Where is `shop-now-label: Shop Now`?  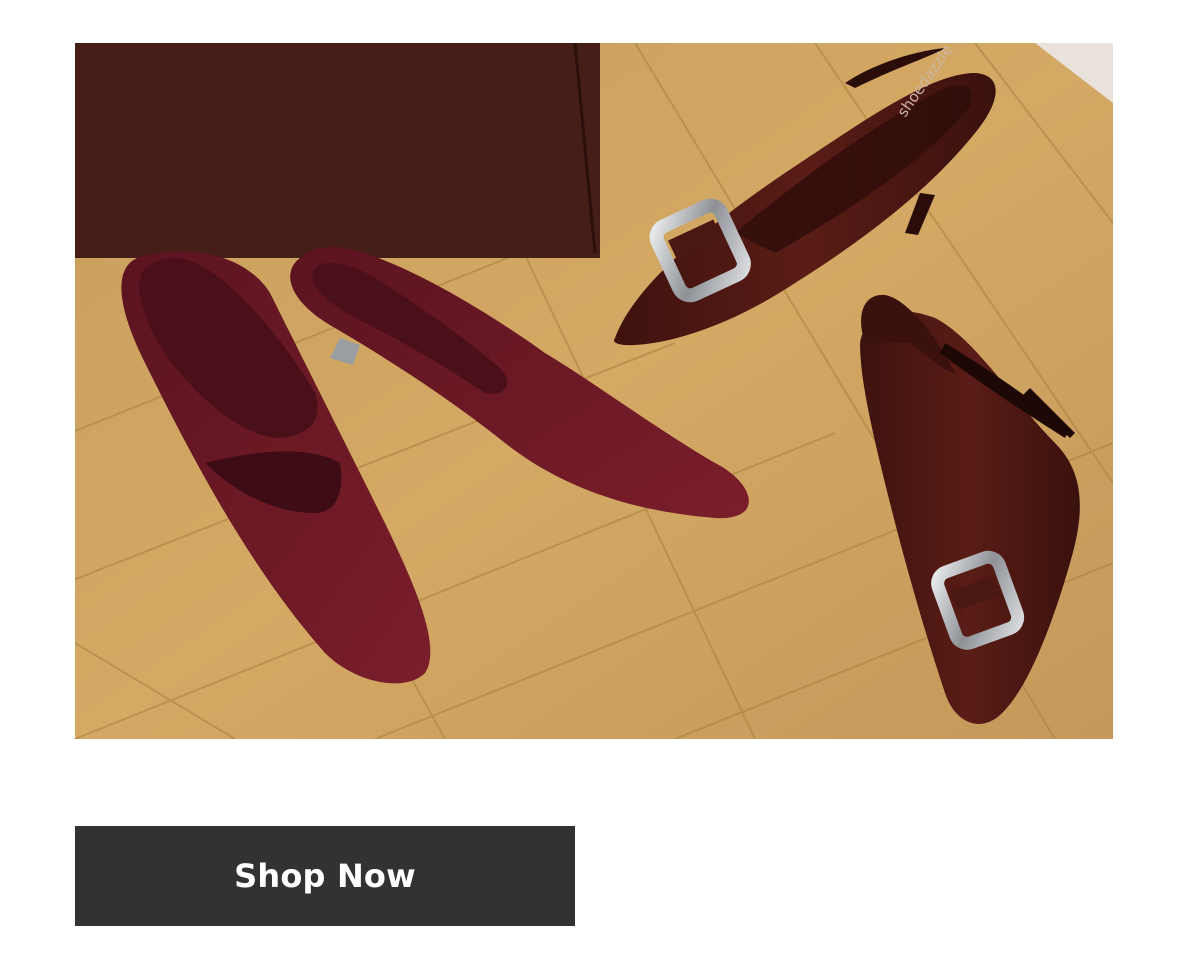
shop-now-label: Shop Now is located at coordinates (325, 876).